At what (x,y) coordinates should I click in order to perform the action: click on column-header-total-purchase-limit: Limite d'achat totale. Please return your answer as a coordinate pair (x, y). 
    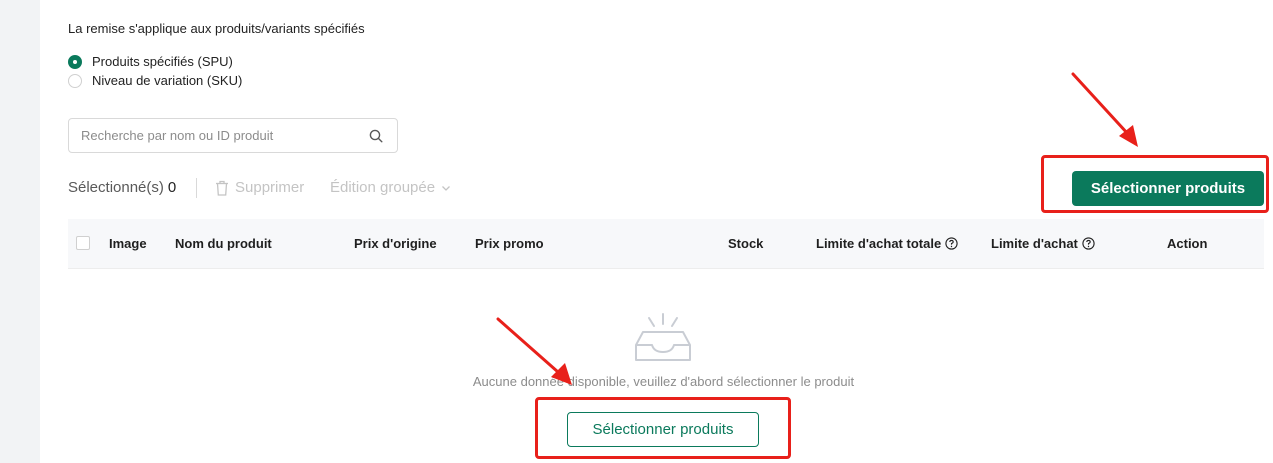
    Looking at the image, I should click on (887, 243).